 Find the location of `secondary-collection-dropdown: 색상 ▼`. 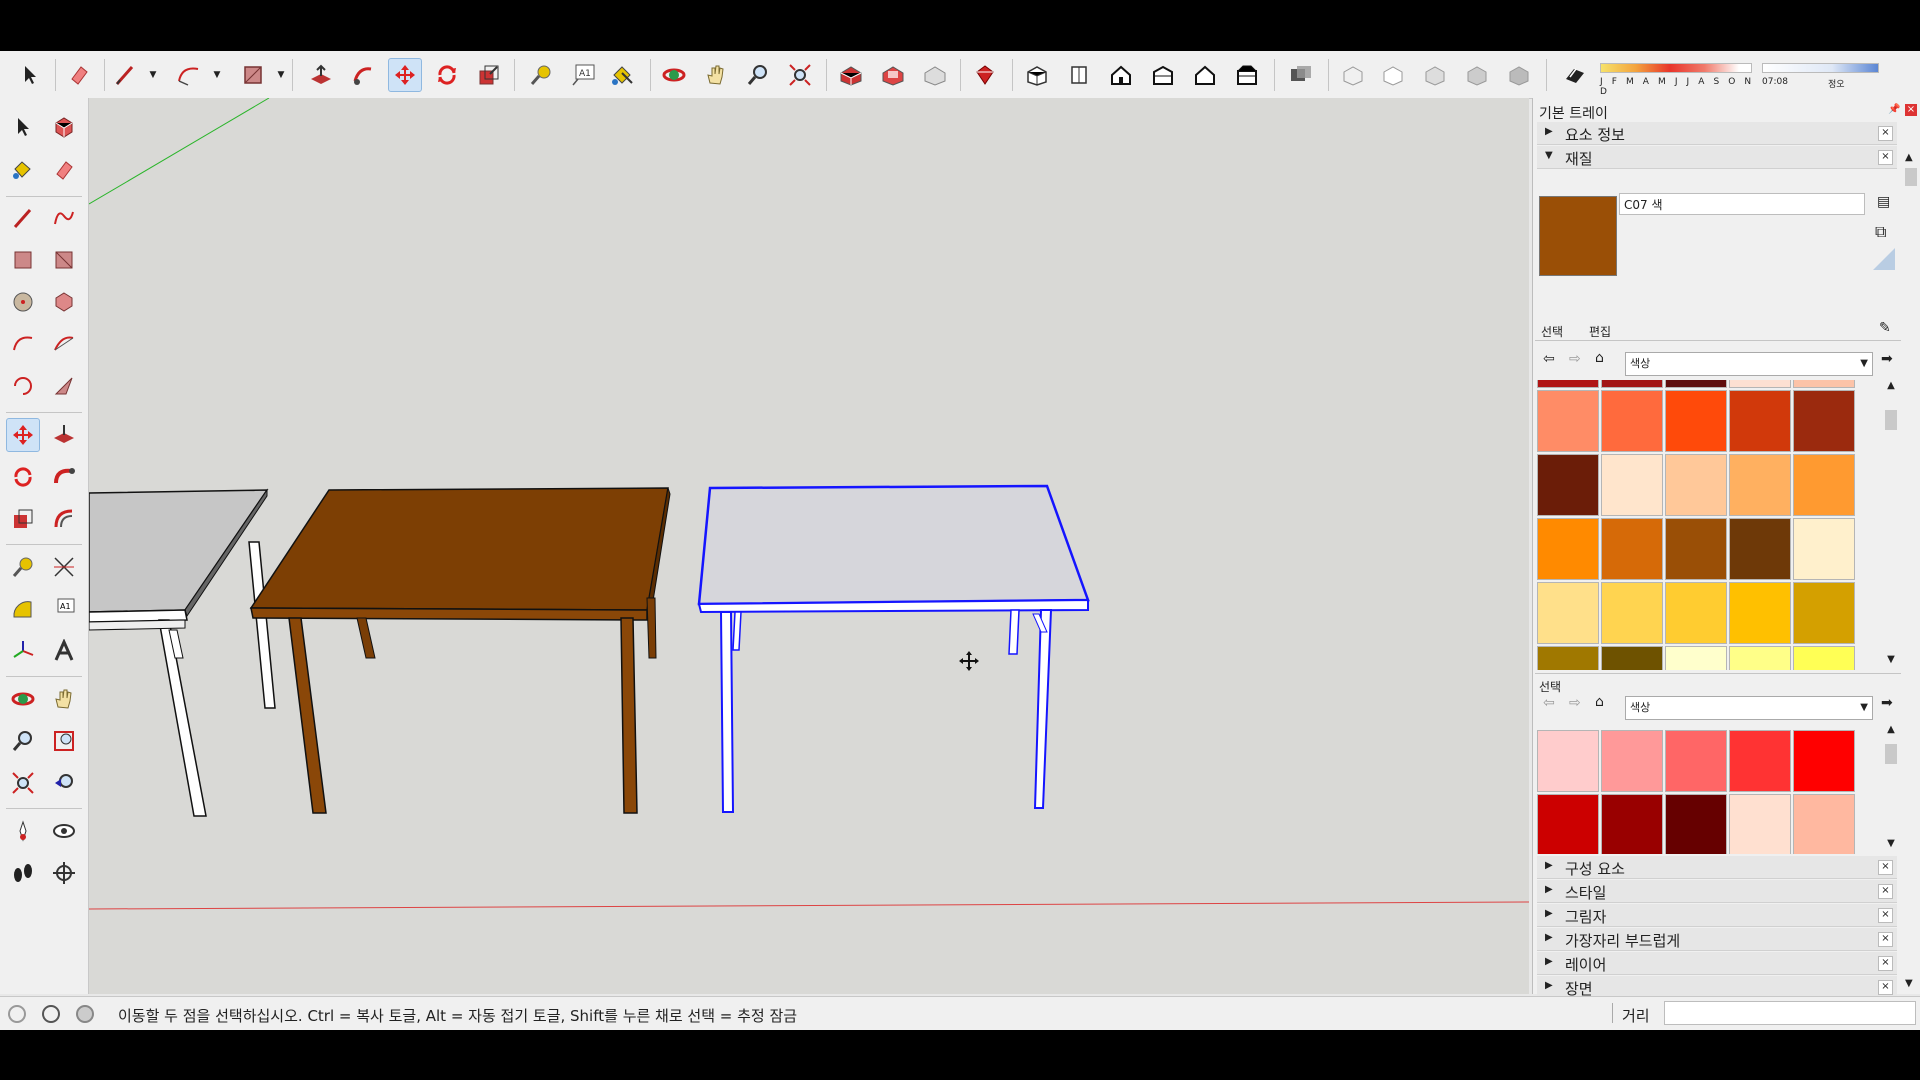

secondary-collection-dropdown: 색상 ▼ is located at coordinates (1749, 708).